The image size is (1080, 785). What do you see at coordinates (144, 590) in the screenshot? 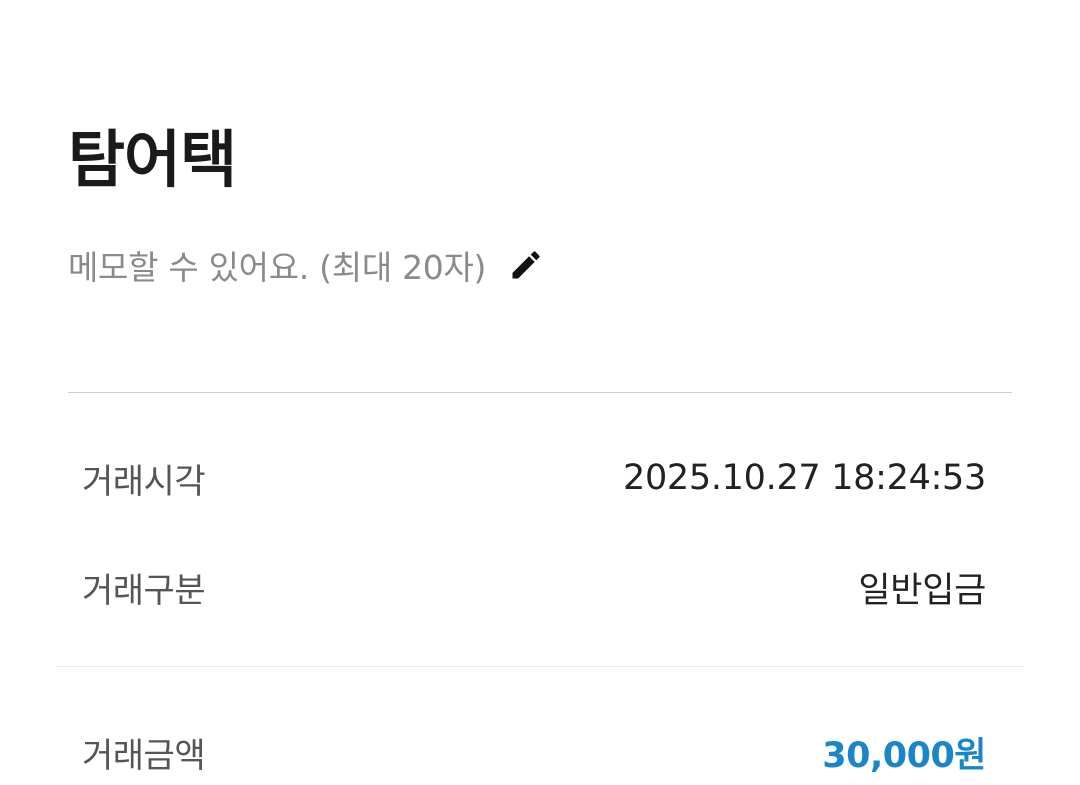
I see `type-label: 거래구분` at bounding box center [144, 590].